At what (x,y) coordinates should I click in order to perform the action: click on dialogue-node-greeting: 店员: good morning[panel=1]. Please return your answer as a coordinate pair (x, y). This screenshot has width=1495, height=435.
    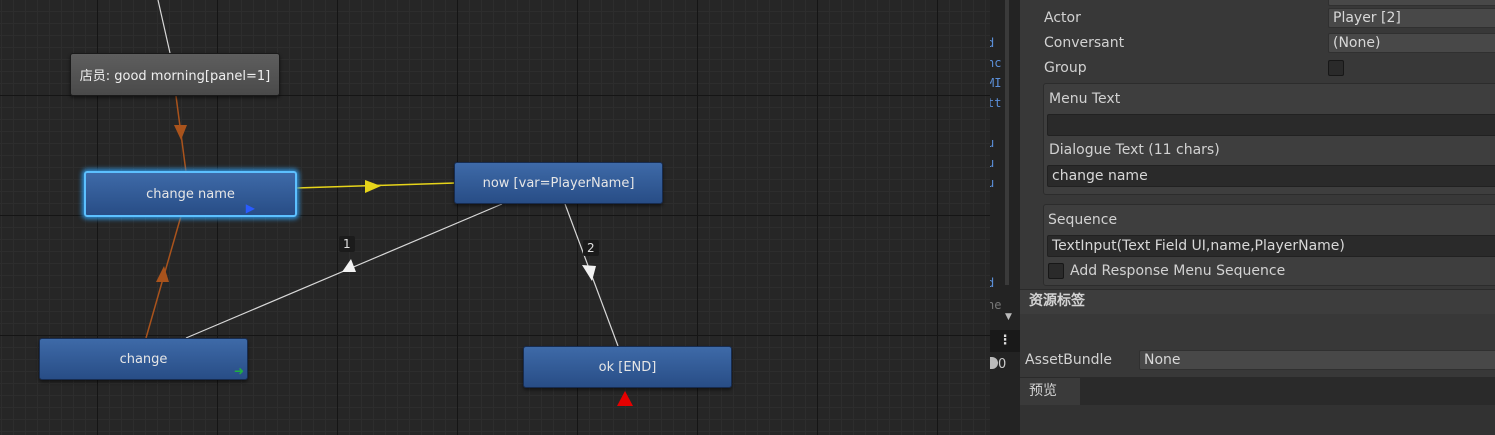
    Looking at the image, I should click on (175, 74).